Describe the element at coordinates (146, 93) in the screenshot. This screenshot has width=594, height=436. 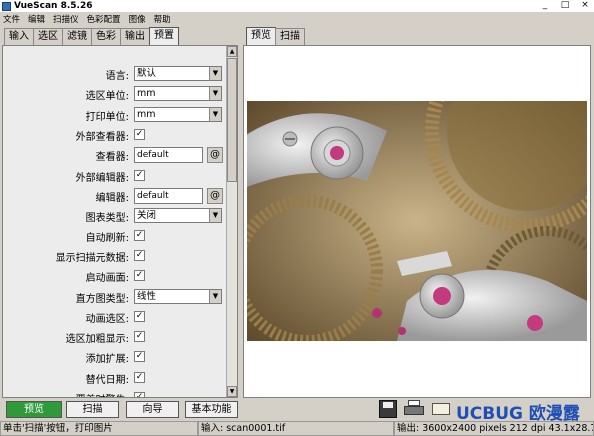
I see `dropdown-value: mm` at that location.